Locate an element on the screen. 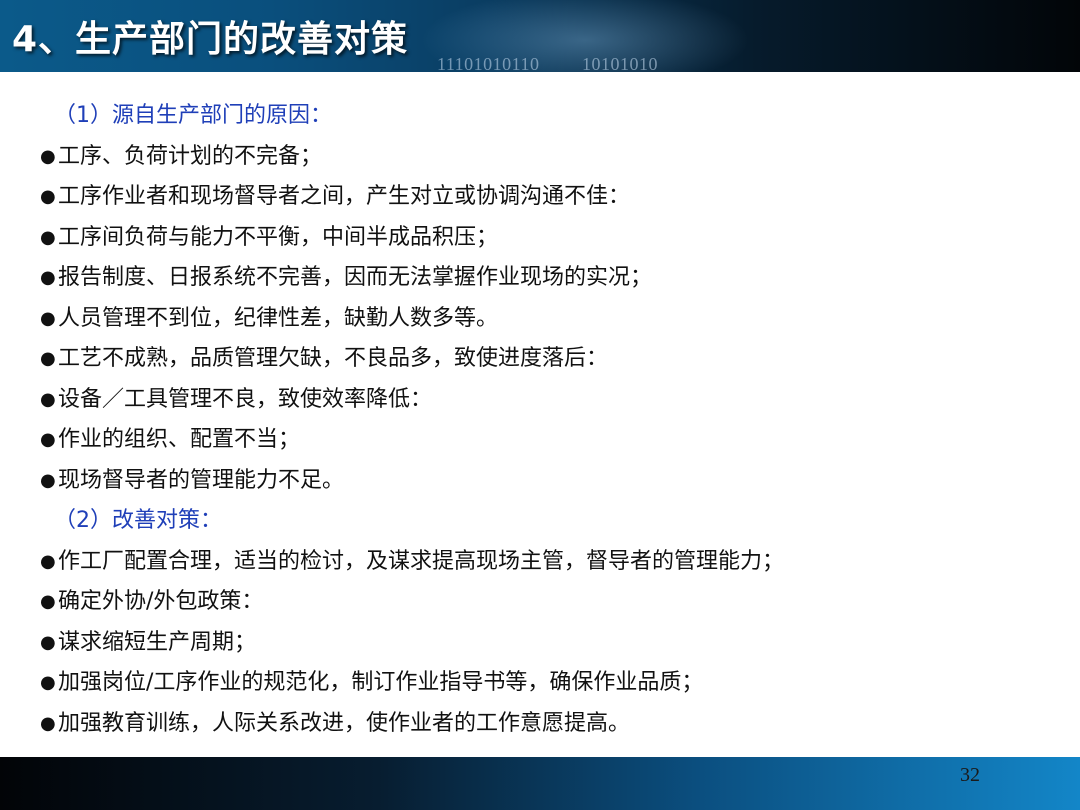  list-item-text: 确定外协/外包政策： is located at coordinates (161, 601).